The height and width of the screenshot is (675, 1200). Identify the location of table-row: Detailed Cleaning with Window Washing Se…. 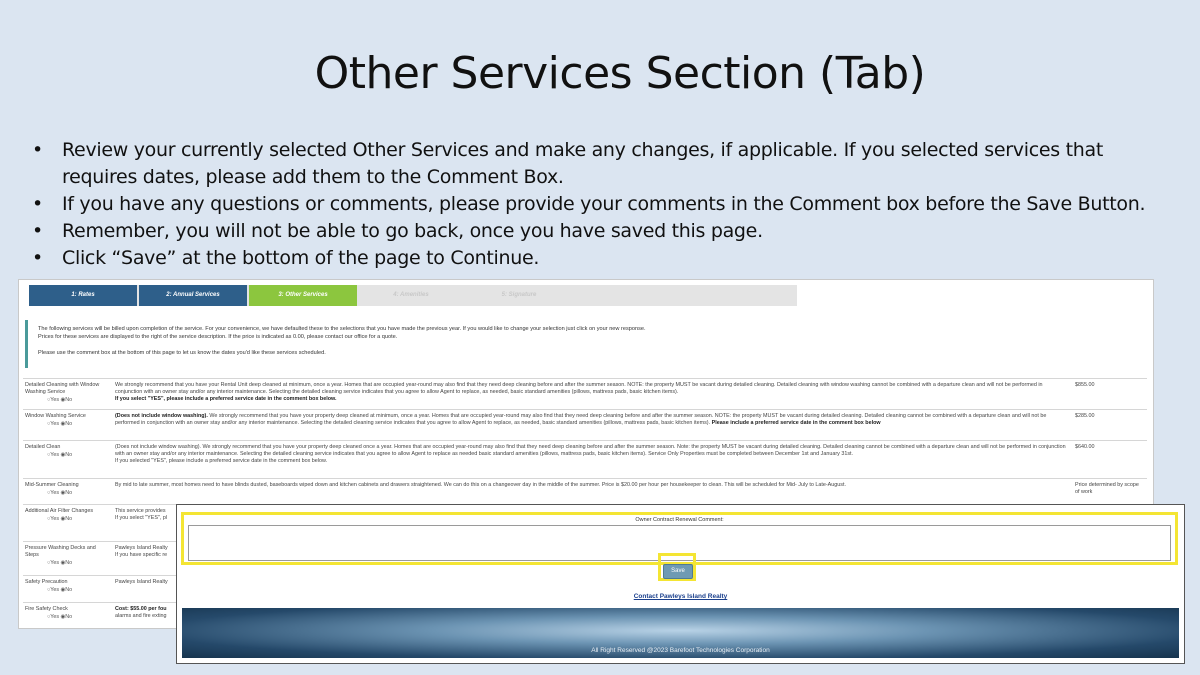
(585, 393).